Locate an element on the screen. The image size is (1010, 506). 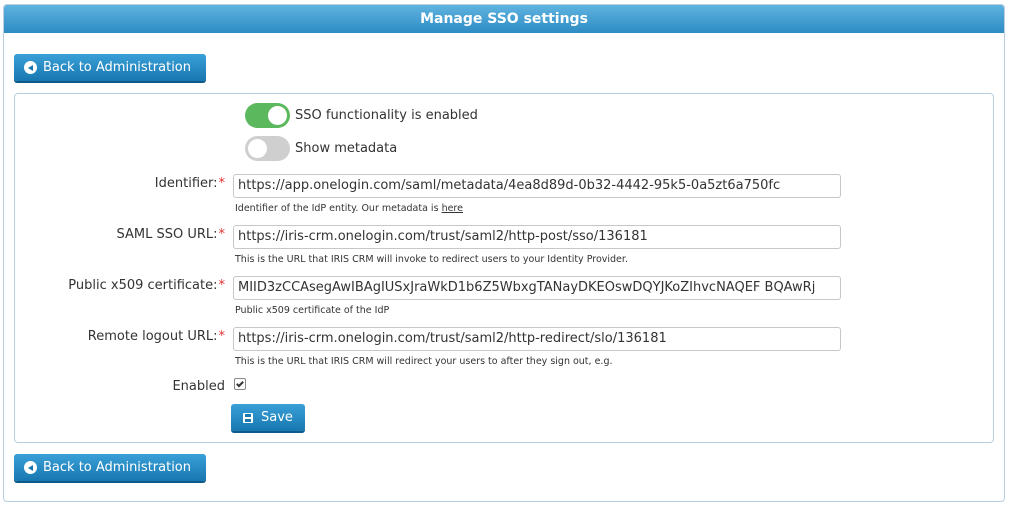
checkmark-icon is located at coordinates (240, 383).